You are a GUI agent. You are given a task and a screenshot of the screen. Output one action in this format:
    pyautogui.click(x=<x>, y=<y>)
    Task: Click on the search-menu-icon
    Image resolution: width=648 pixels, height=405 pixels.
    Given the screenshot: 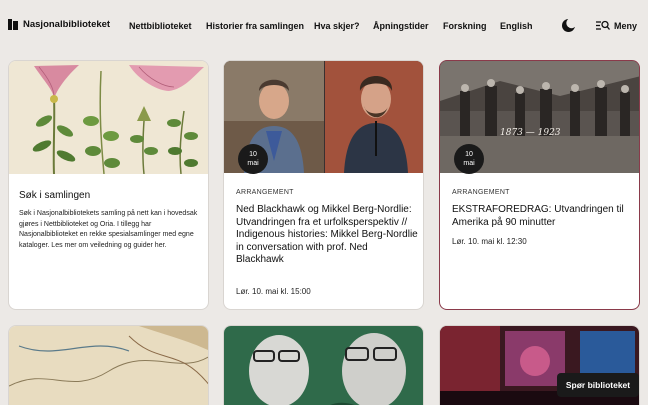 What is the action you would take?
    pyautogui.click(x=603, y=25)
    